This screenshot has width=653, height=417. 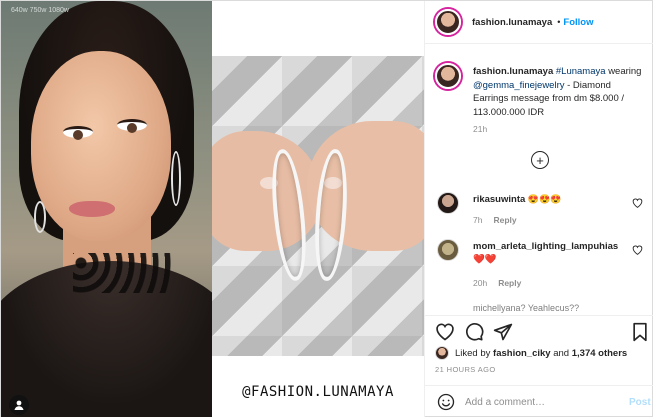 I want to click on action-bar, so click(x=539, y=330).